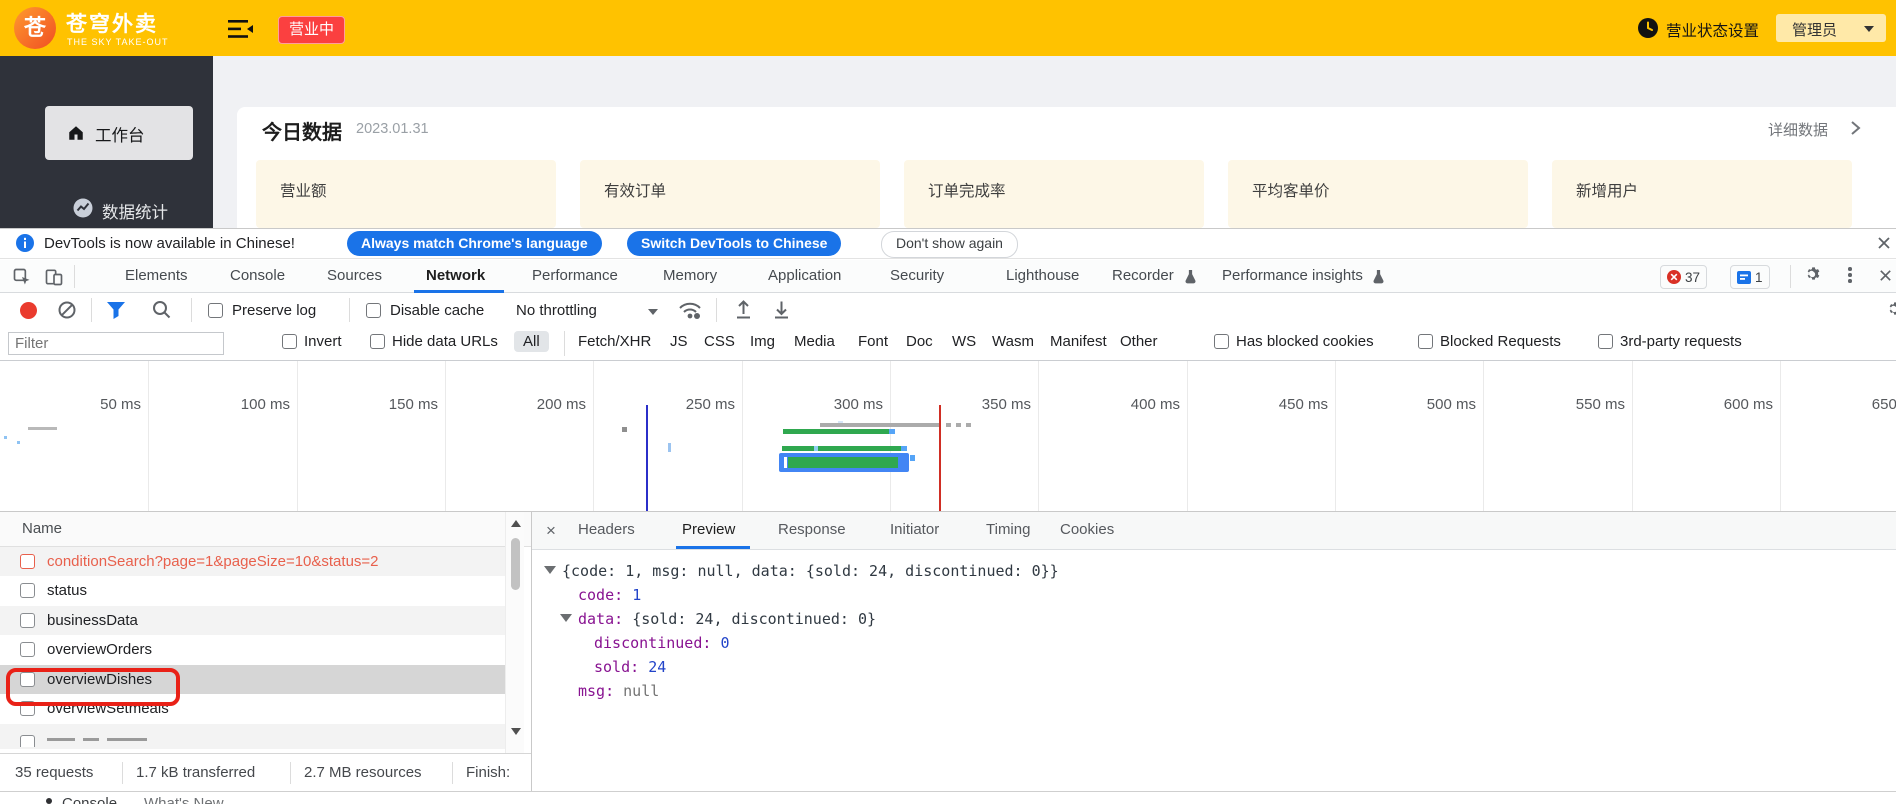 The image size is (1896, 804). I want to click on details-close-icon: ×, so click(551, 531).